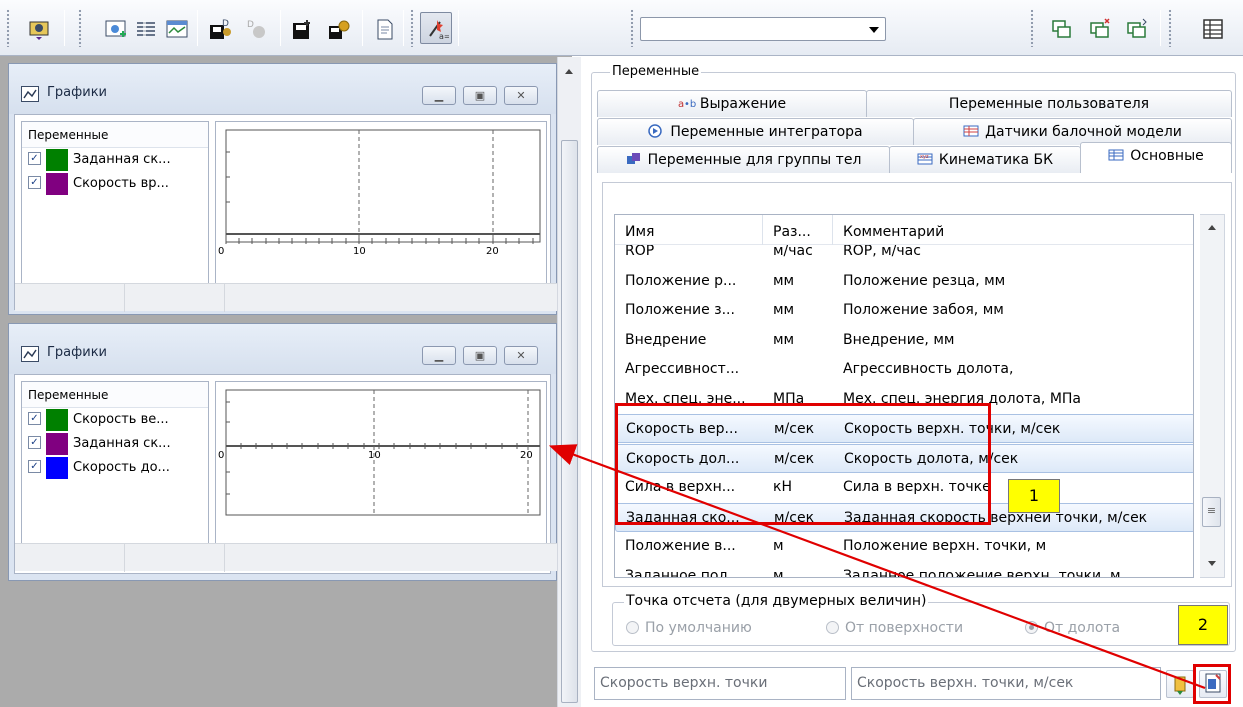 This screenshot has width=1243, height=707. I want to click on variable-comment-field: Скорость верхн. точки, м/сек, so click(1006, 683).